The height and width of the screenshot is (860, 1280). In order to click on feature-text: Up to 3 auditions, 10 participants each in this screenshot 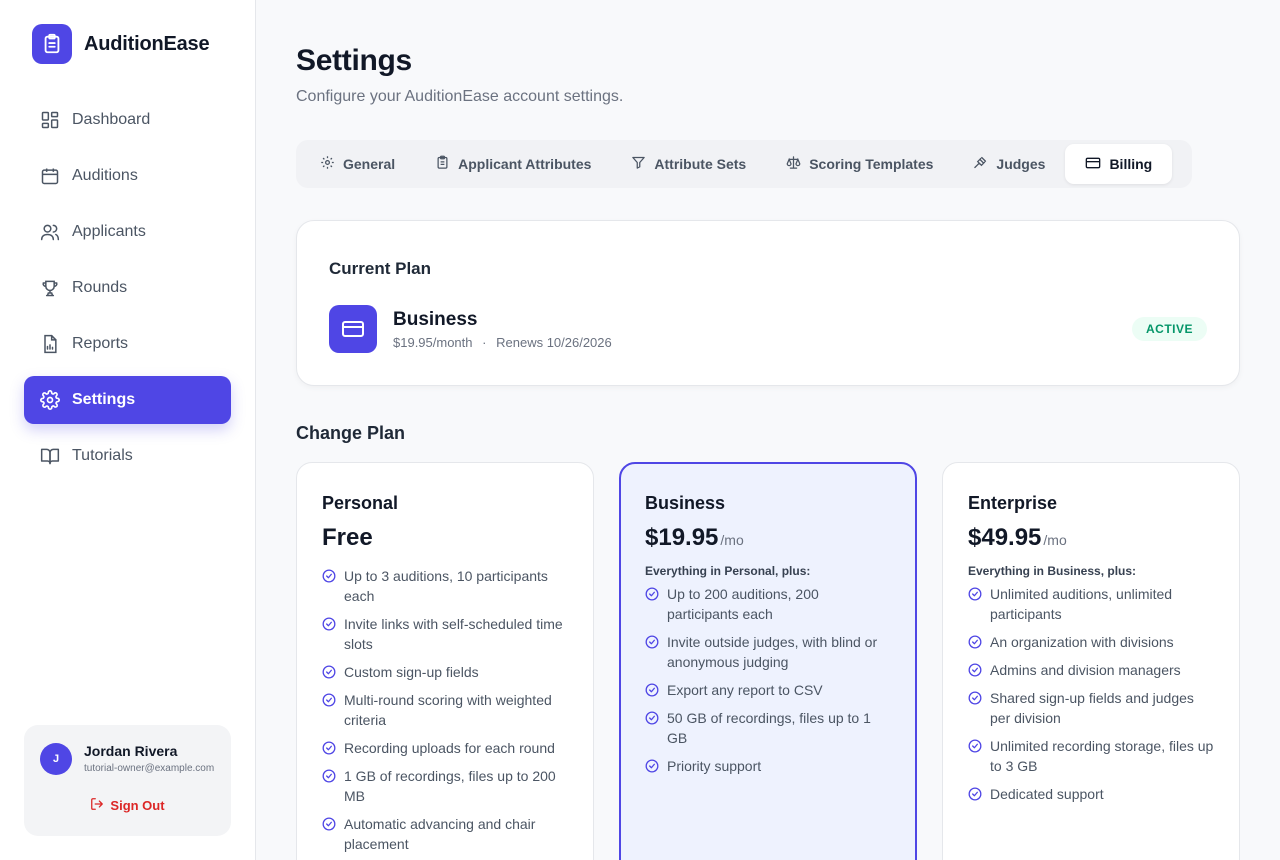, I will do `click(446, 586)`.